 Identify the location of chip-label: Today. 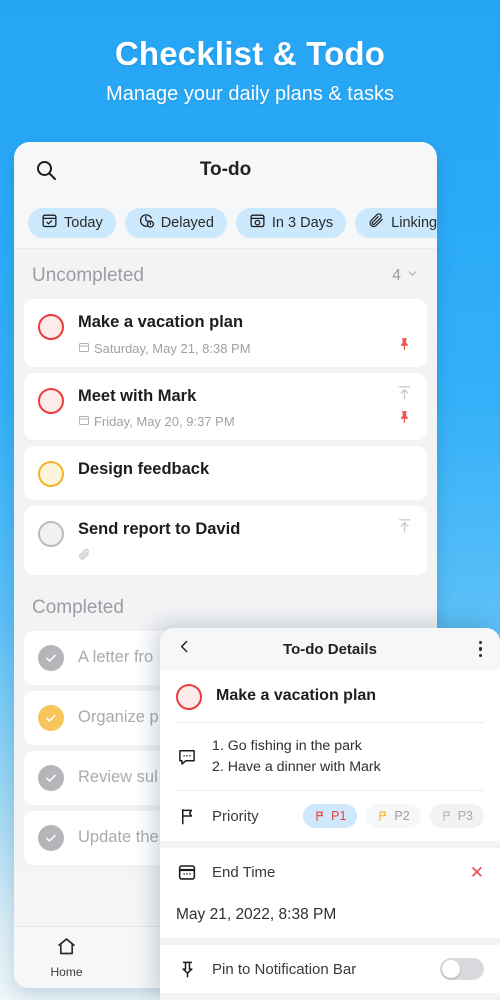
(83, 222).